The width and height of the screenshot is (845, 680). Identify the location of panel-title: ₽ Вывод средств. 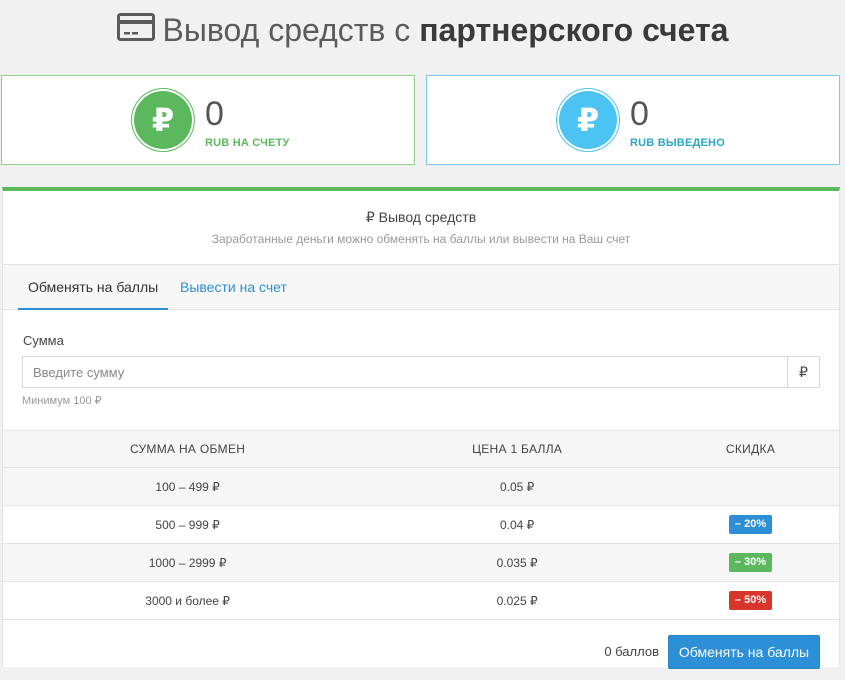
(421, 217).